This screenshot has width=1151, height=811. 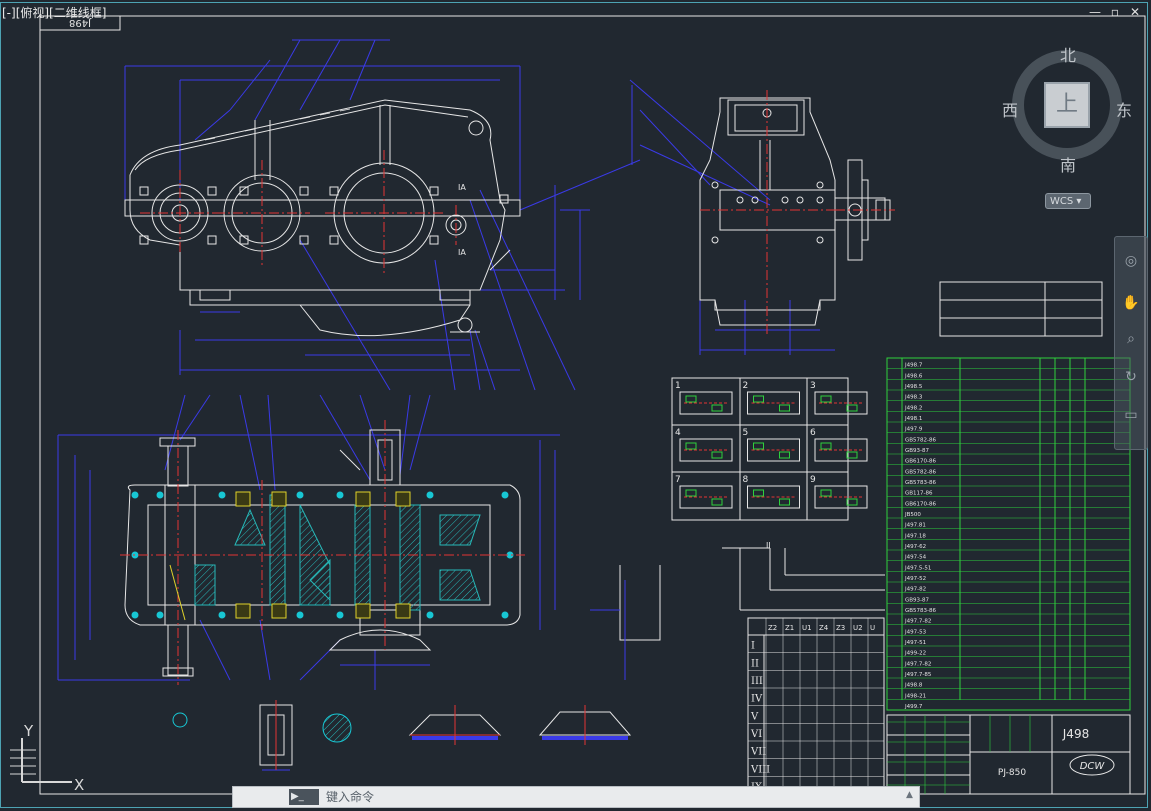 I want to click on ucs-y-label: Y, so click(x=28, y=731).